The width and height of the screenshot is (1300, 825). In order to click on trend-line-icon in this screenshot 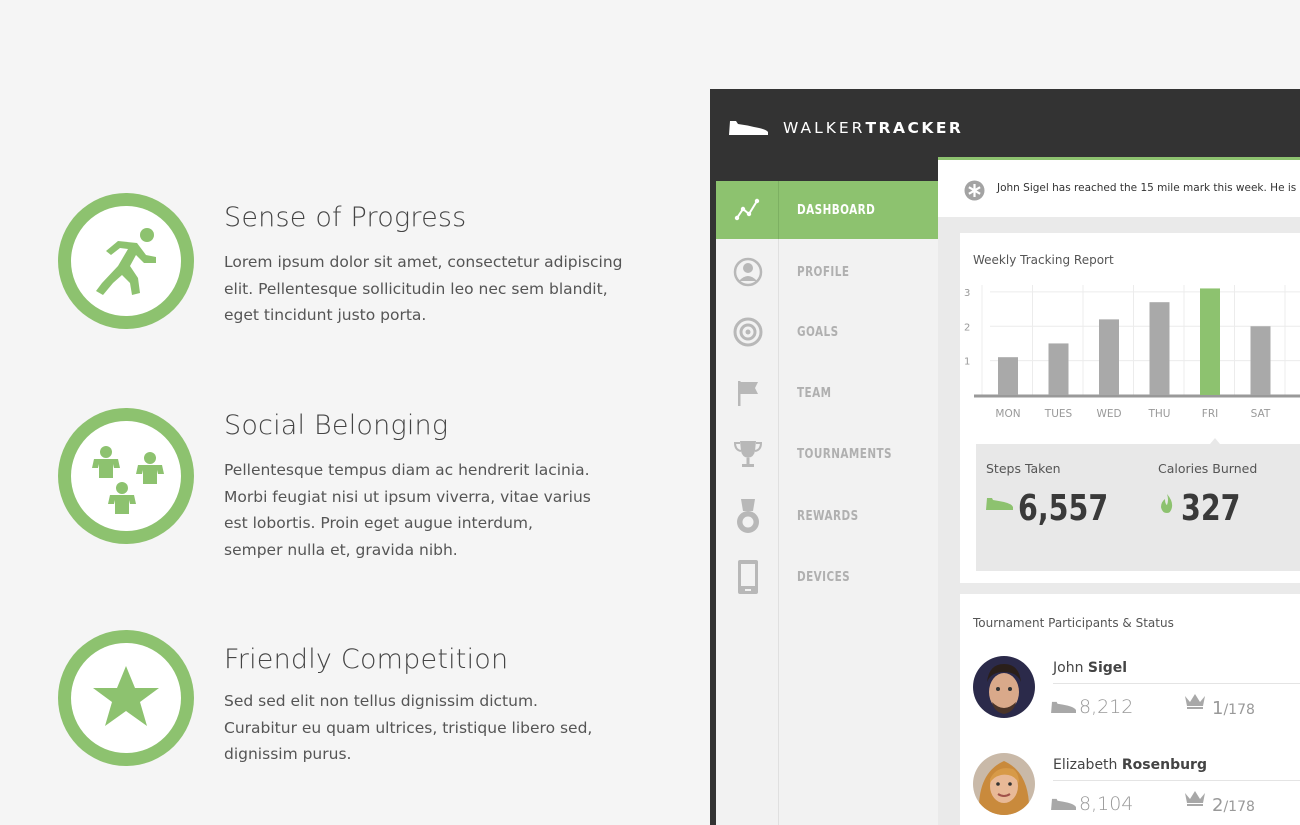, I will do `click(747, 209)`.